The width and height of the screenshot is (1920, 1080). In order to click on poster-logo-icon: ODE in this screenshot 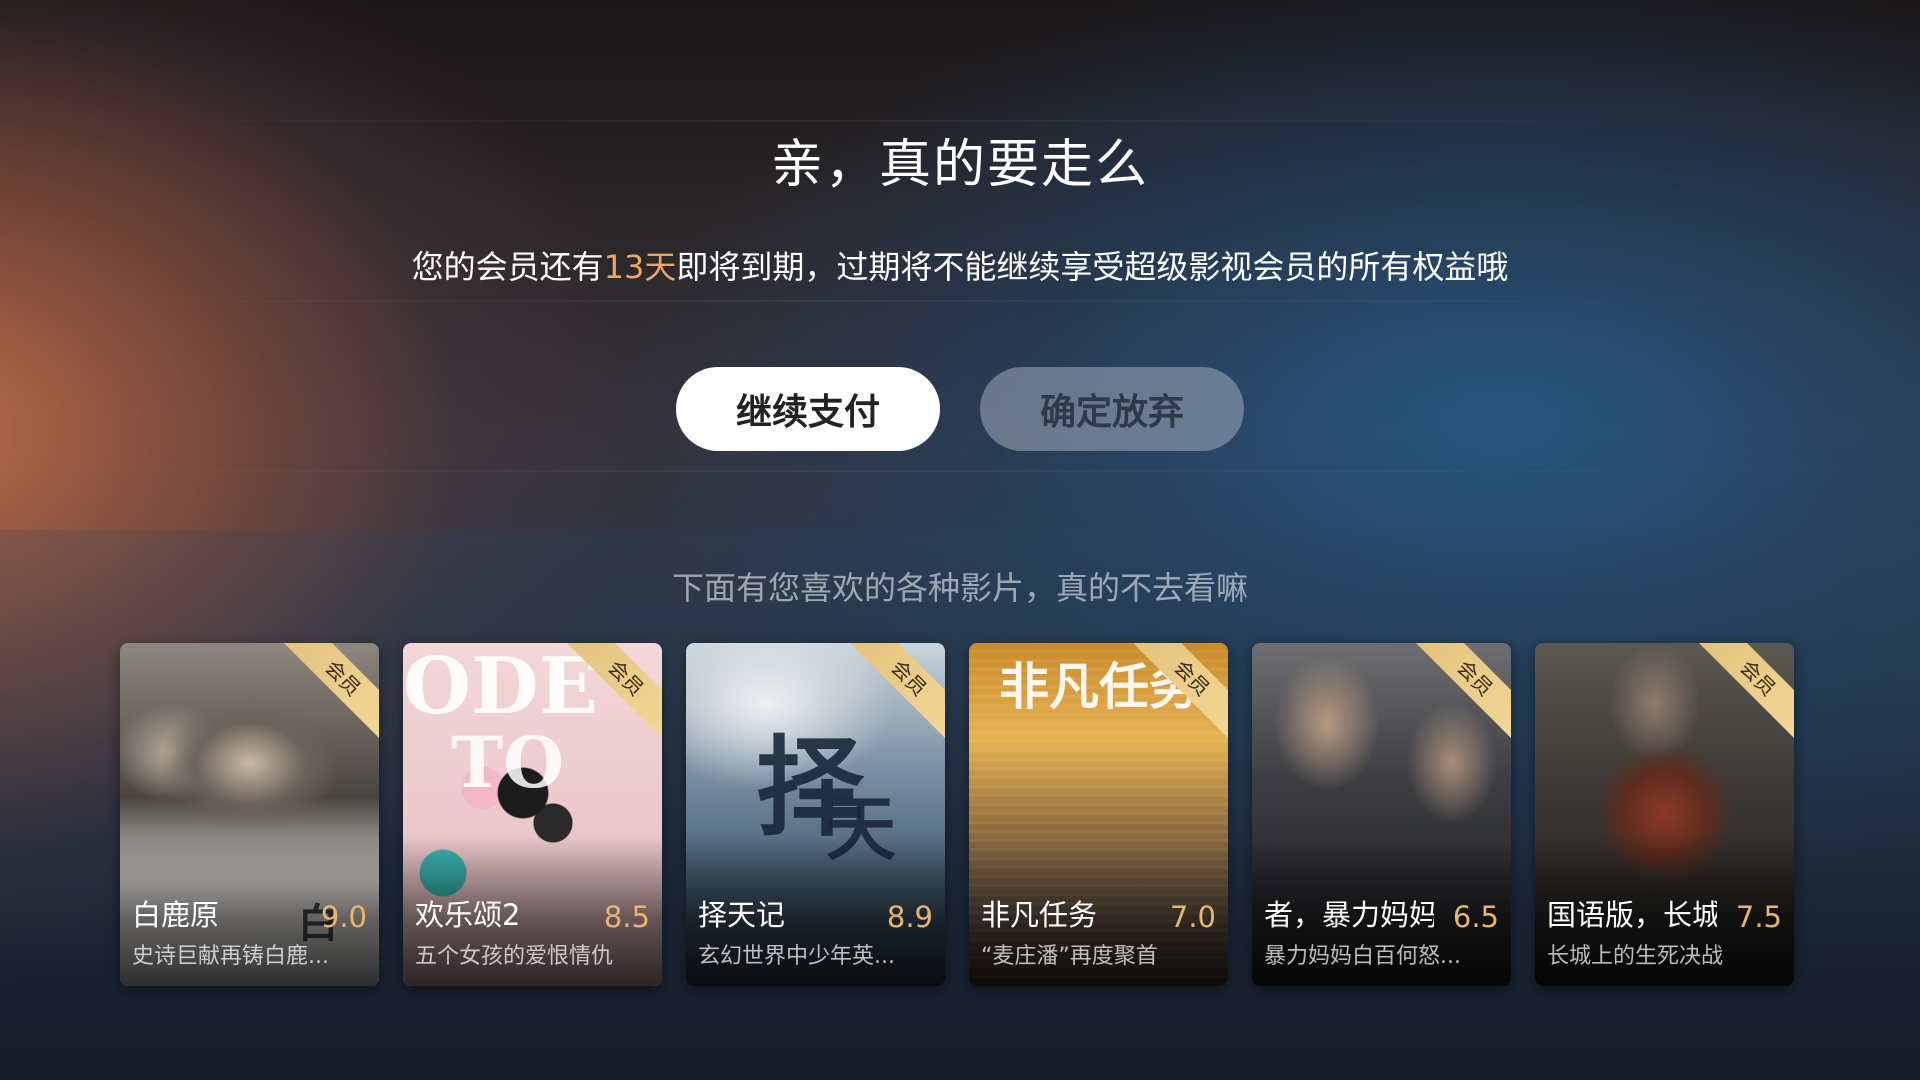, I will do `click(501, 687)`.